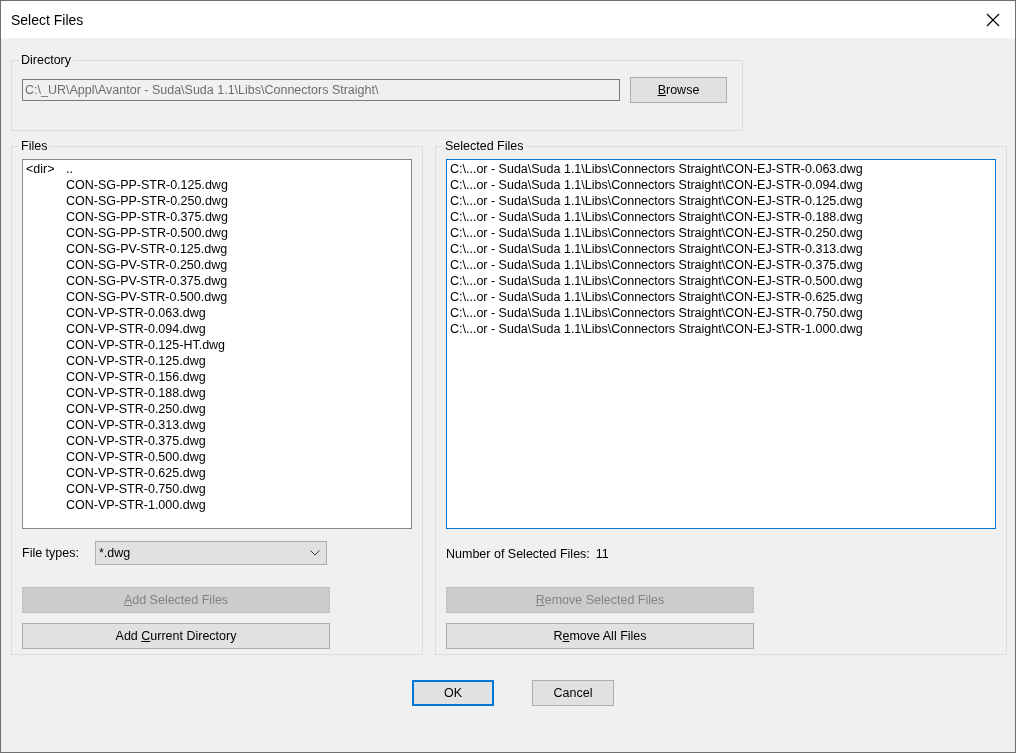 This screenshot has height=753, width=1016. Describe the element at coordinates (993, 19) in the screenshot. I see `close-icon` at that location.